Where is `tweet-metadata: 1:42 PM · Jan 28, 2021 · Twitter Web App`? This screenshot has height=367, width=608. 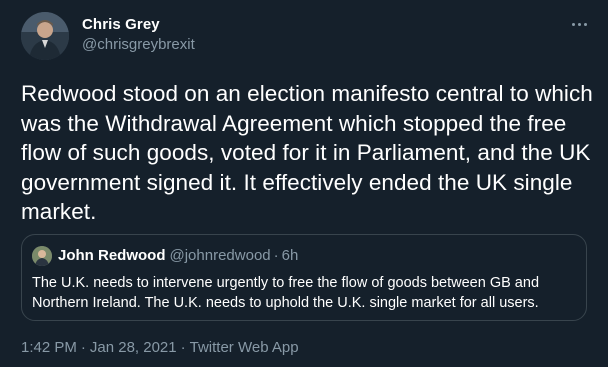 tweet-metadata: 1:42 PM · Jan 28, 2021 · Twitter Web App is located at coordinates (160, 347).